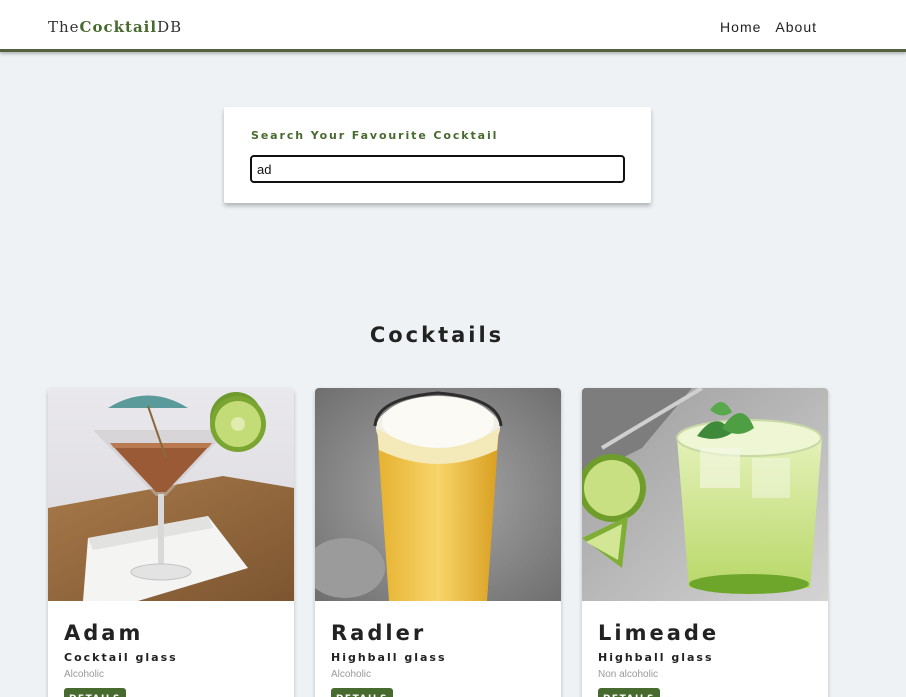 This screenshot has width=906, height=697. What do you see at coordinates (768, 27) in the screenshot?
I see `nav-links: Home About` at bounding box center [768, 27].